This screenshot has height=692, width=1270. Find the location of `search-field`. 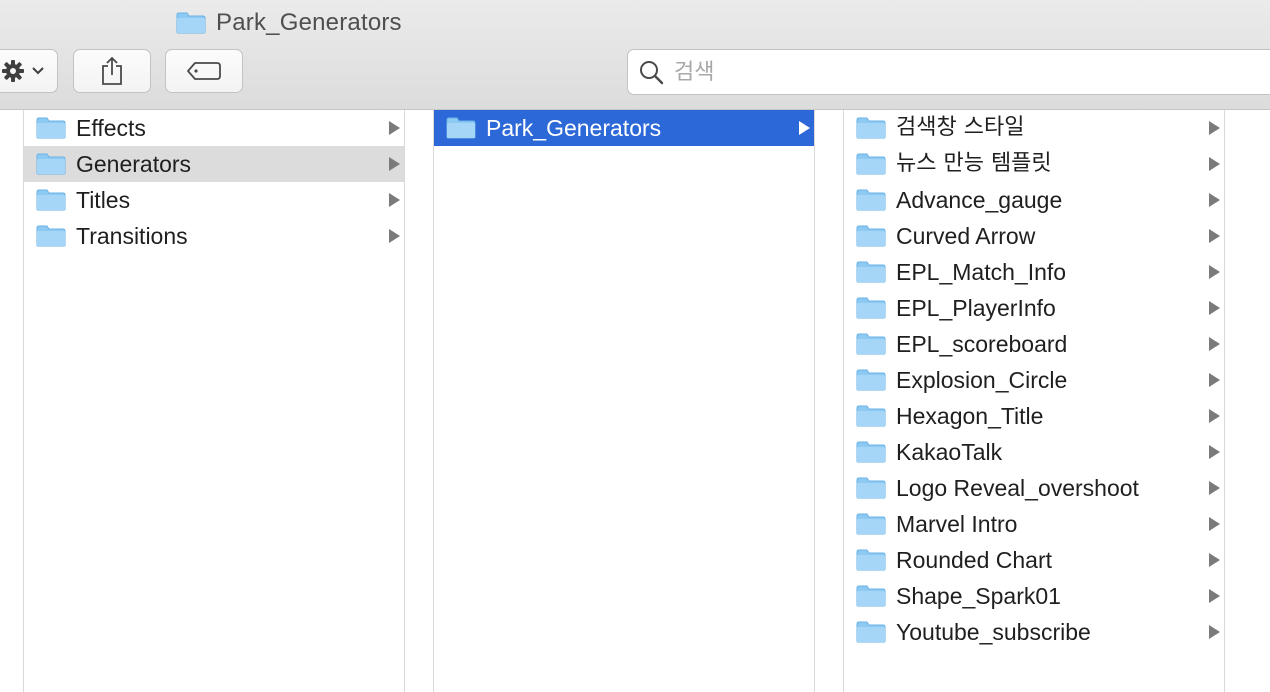

search-field is located at coordinates (948, 72).